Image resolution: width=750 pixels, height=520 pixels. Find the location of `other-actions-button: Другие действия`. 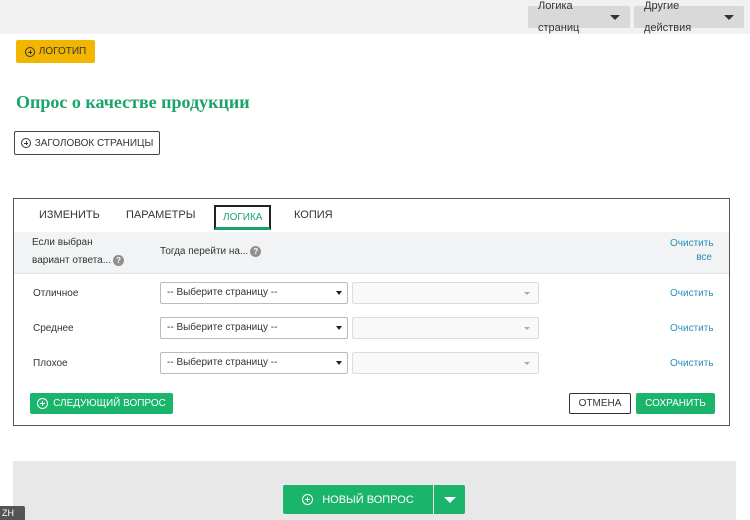

other-actions-button: Другие действия is located at coordinates (689, 17).